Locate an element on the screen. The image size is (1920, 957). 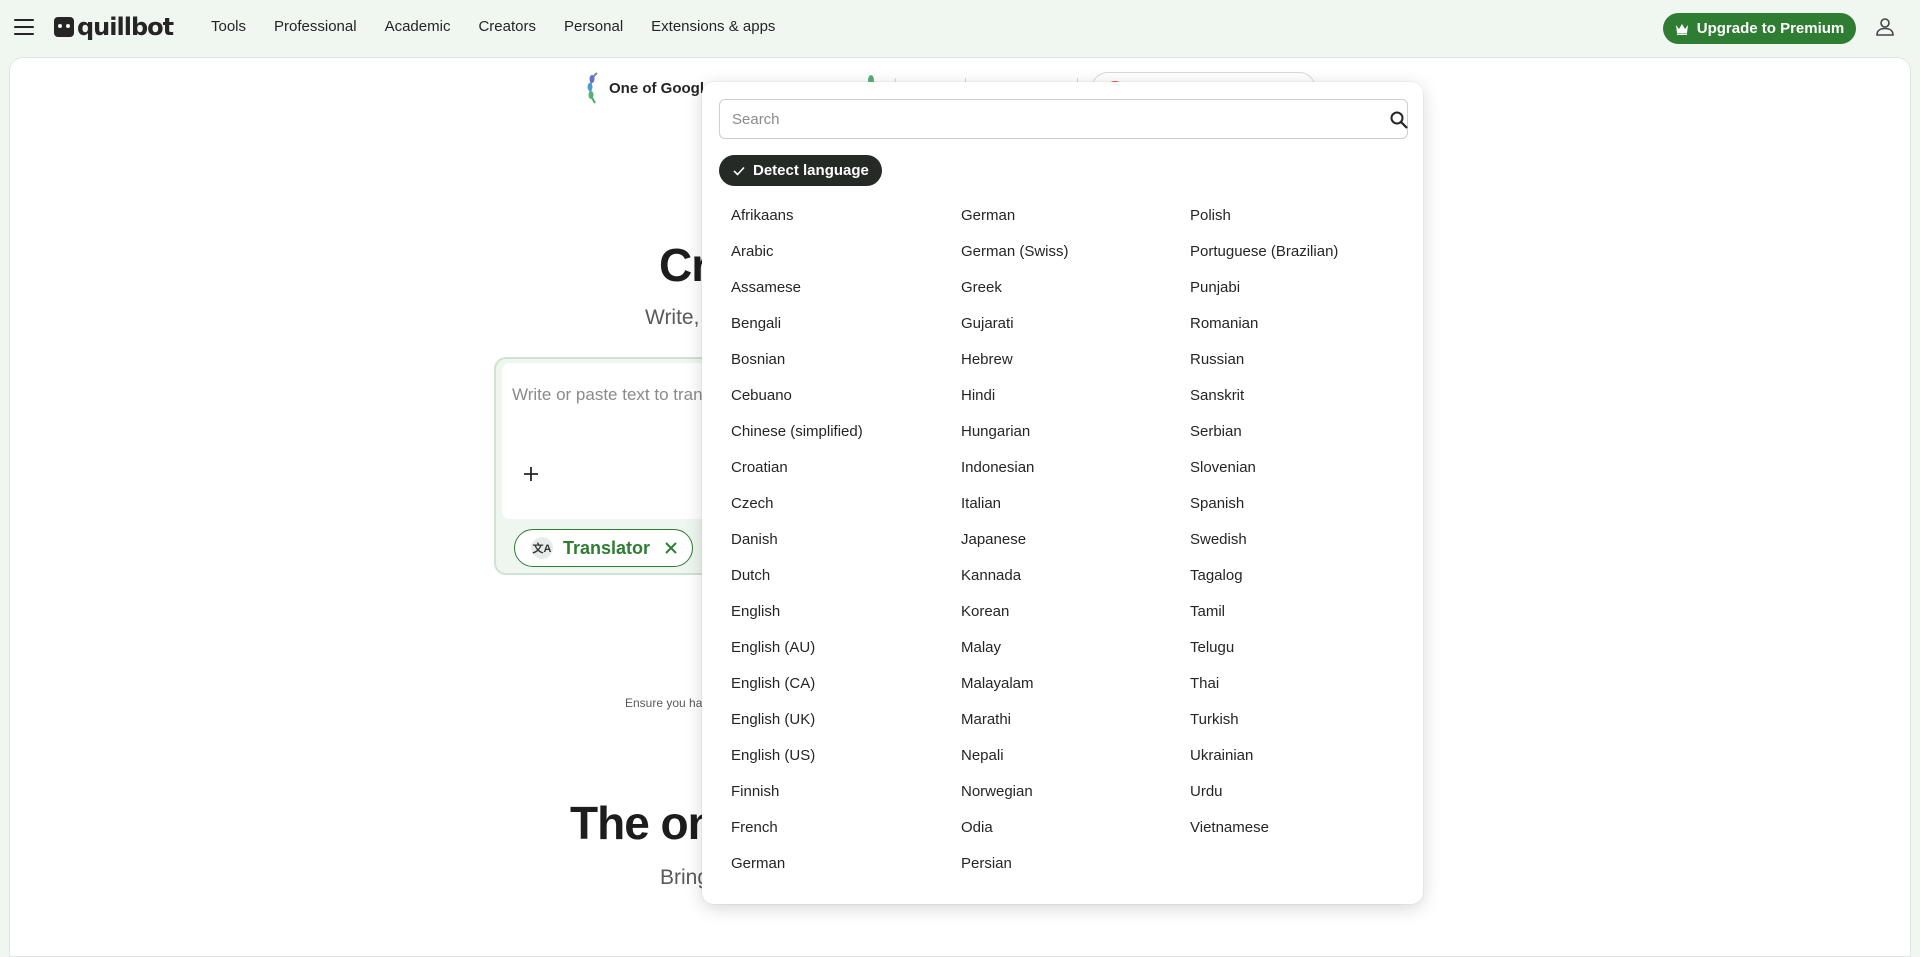
language-option: Greek is located at coordinates (1059, 296).